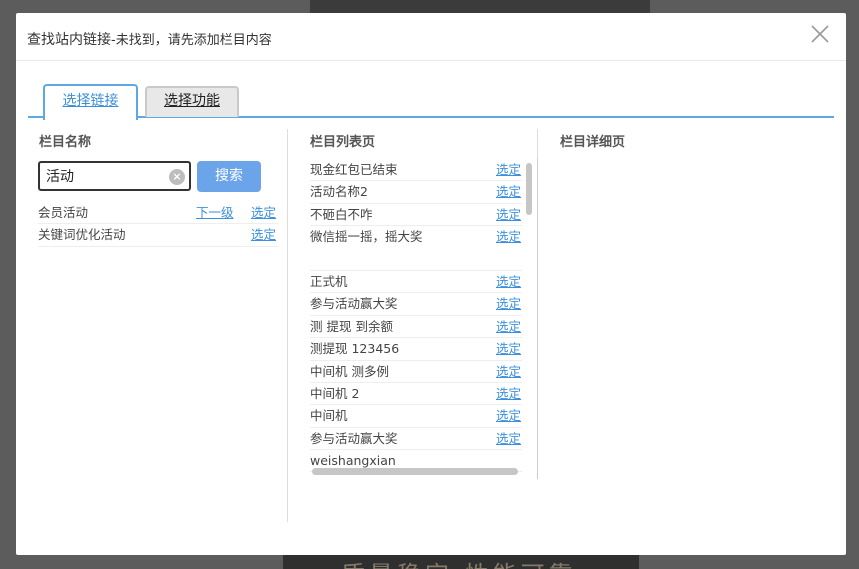 Image resolution: width=859 pixels, height=569 pixels. Describe the element at coordinates (355, 349) in the screenshot. I see `list-item-name: 测提现 123456` at that location.